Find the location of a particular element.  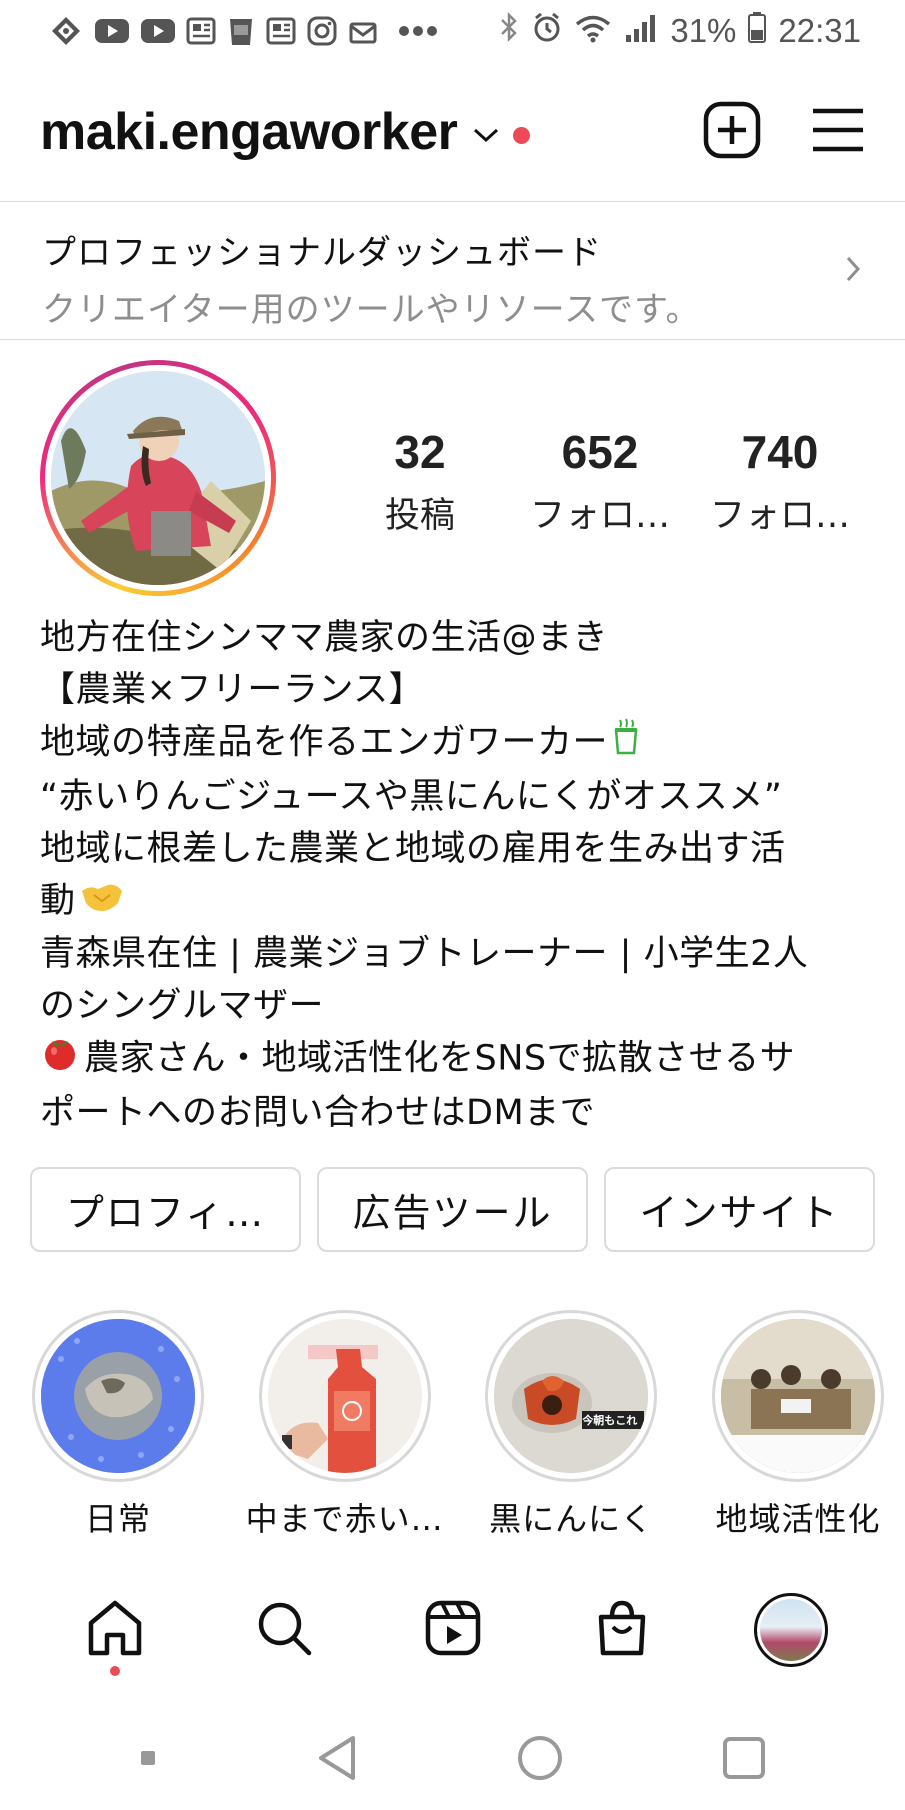

bio-line: 農家さん・地域活性化をSNSで拡散させるサ is located at coordinates (455, 1059).